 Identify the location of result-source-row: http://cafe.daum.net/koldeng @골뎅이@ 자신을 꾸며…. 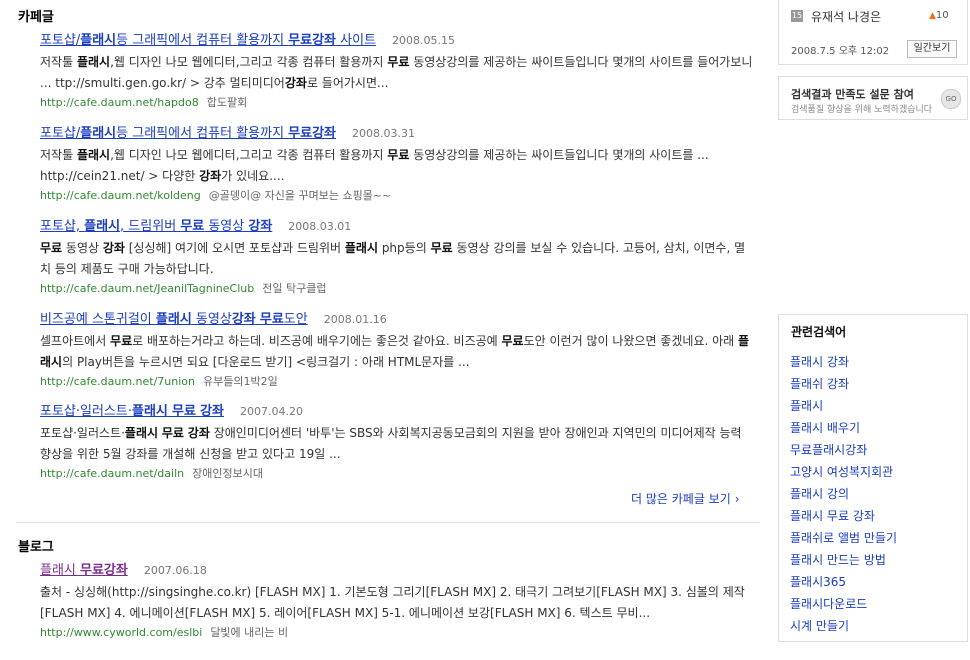
(399, 196).